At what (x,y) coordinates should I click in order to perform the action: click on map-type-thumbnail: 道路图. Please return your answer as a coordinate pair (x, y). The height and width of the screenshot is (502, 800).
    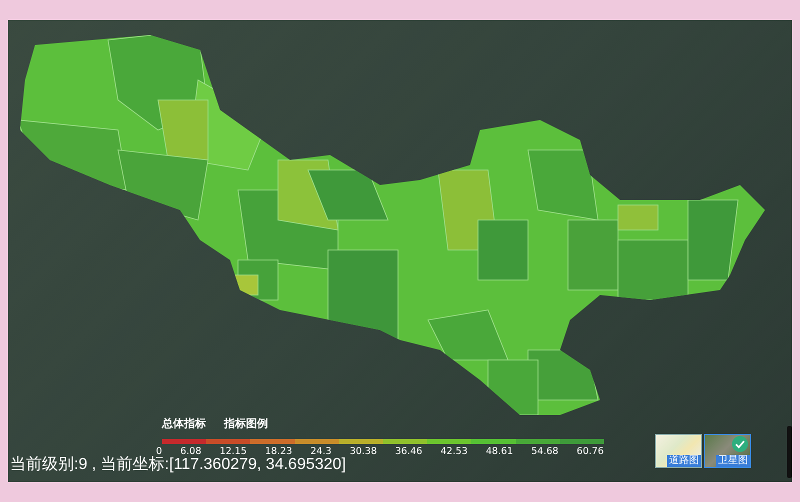
    Looking at the image, I should click on (678, 451).